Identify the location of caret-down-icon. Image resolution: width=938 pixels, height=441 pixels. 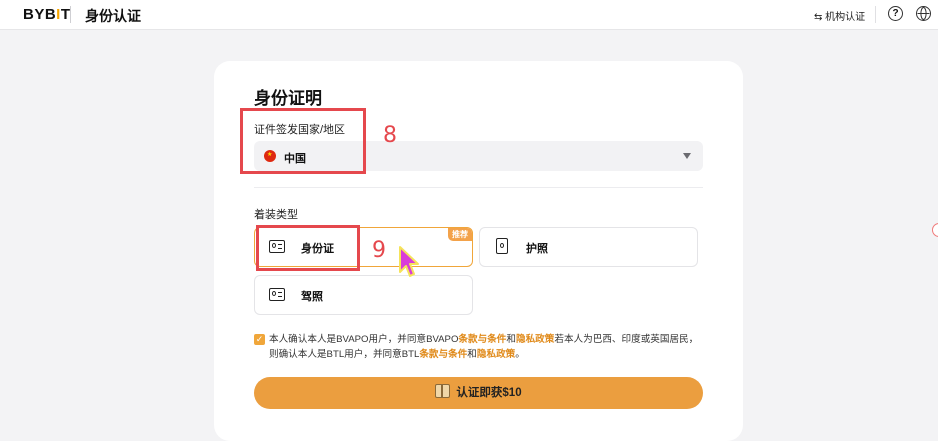
(687, 156).